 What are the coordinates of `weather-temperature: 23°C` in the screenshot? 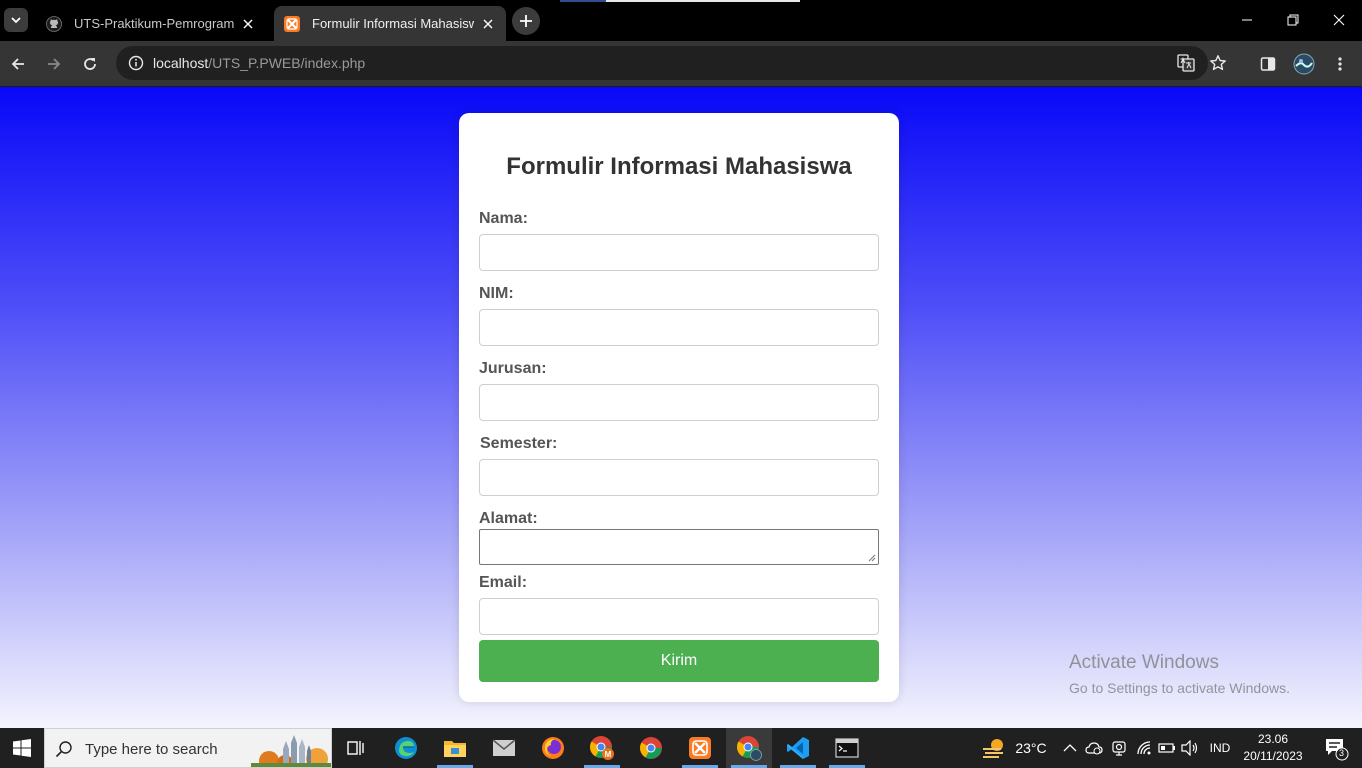 It's located at (1031, 748).